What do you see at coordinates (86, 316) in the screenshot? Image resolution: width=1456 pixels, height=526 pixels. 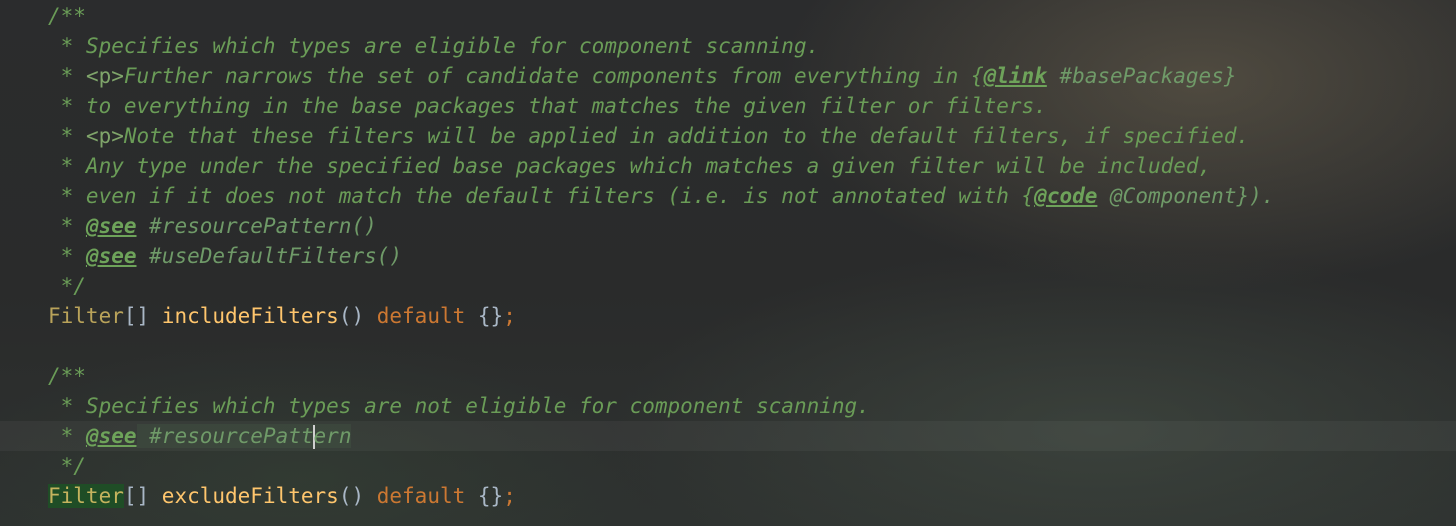 I see `type-name: Filter` at bounding box center [86, 316].